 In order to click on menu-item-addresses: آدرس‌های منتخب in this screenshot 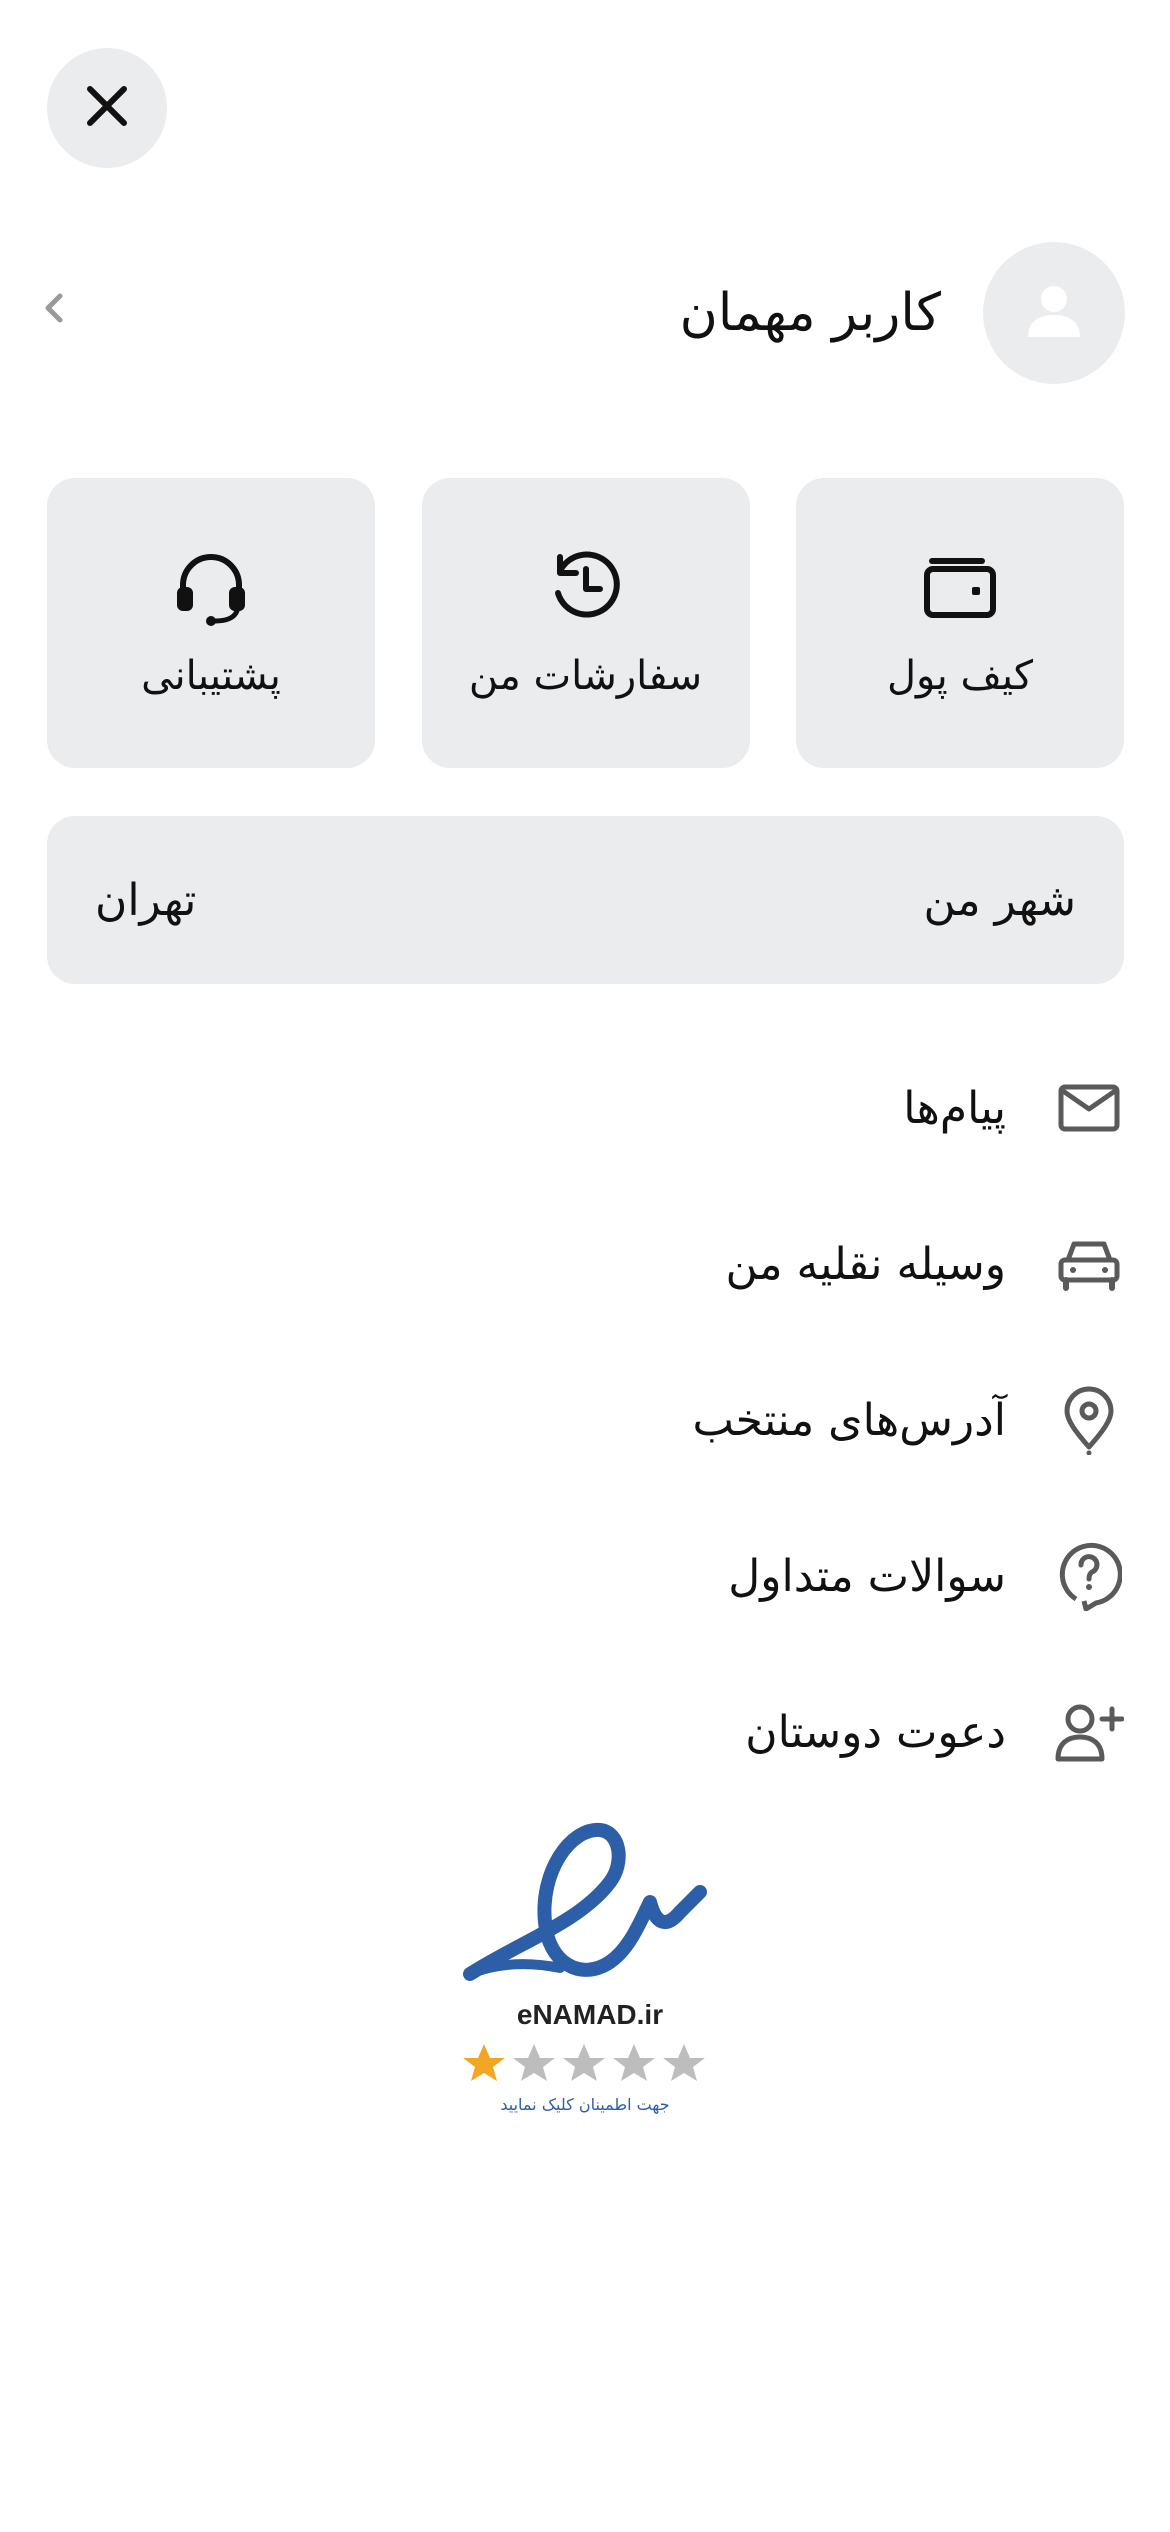, I will do `click(585, 1420)`.